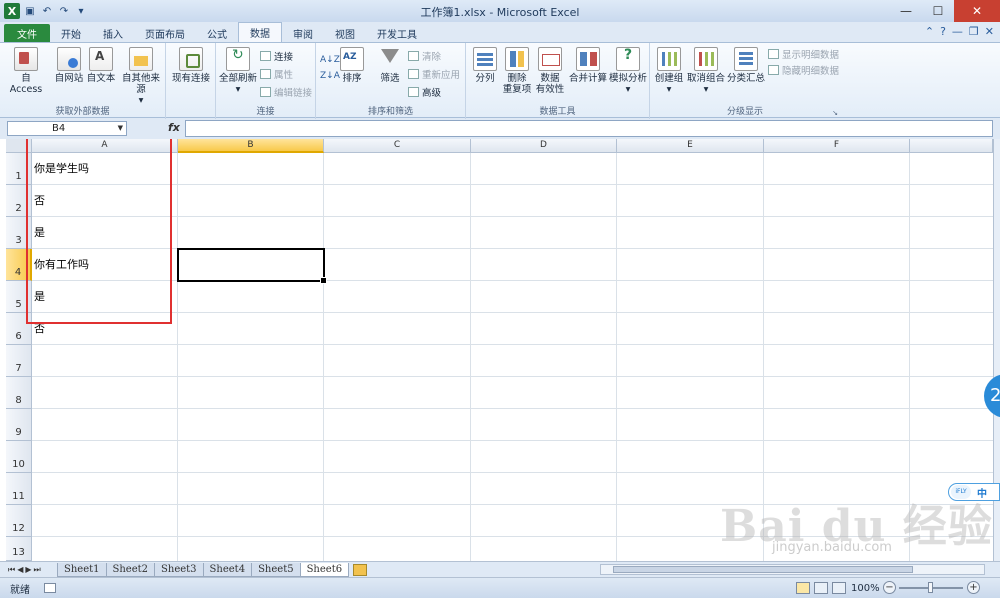 The image size is (1000, 598). Describe the element at coordinates (19, 393) in the screenshot. I see `row-header-8: 8` at that location.